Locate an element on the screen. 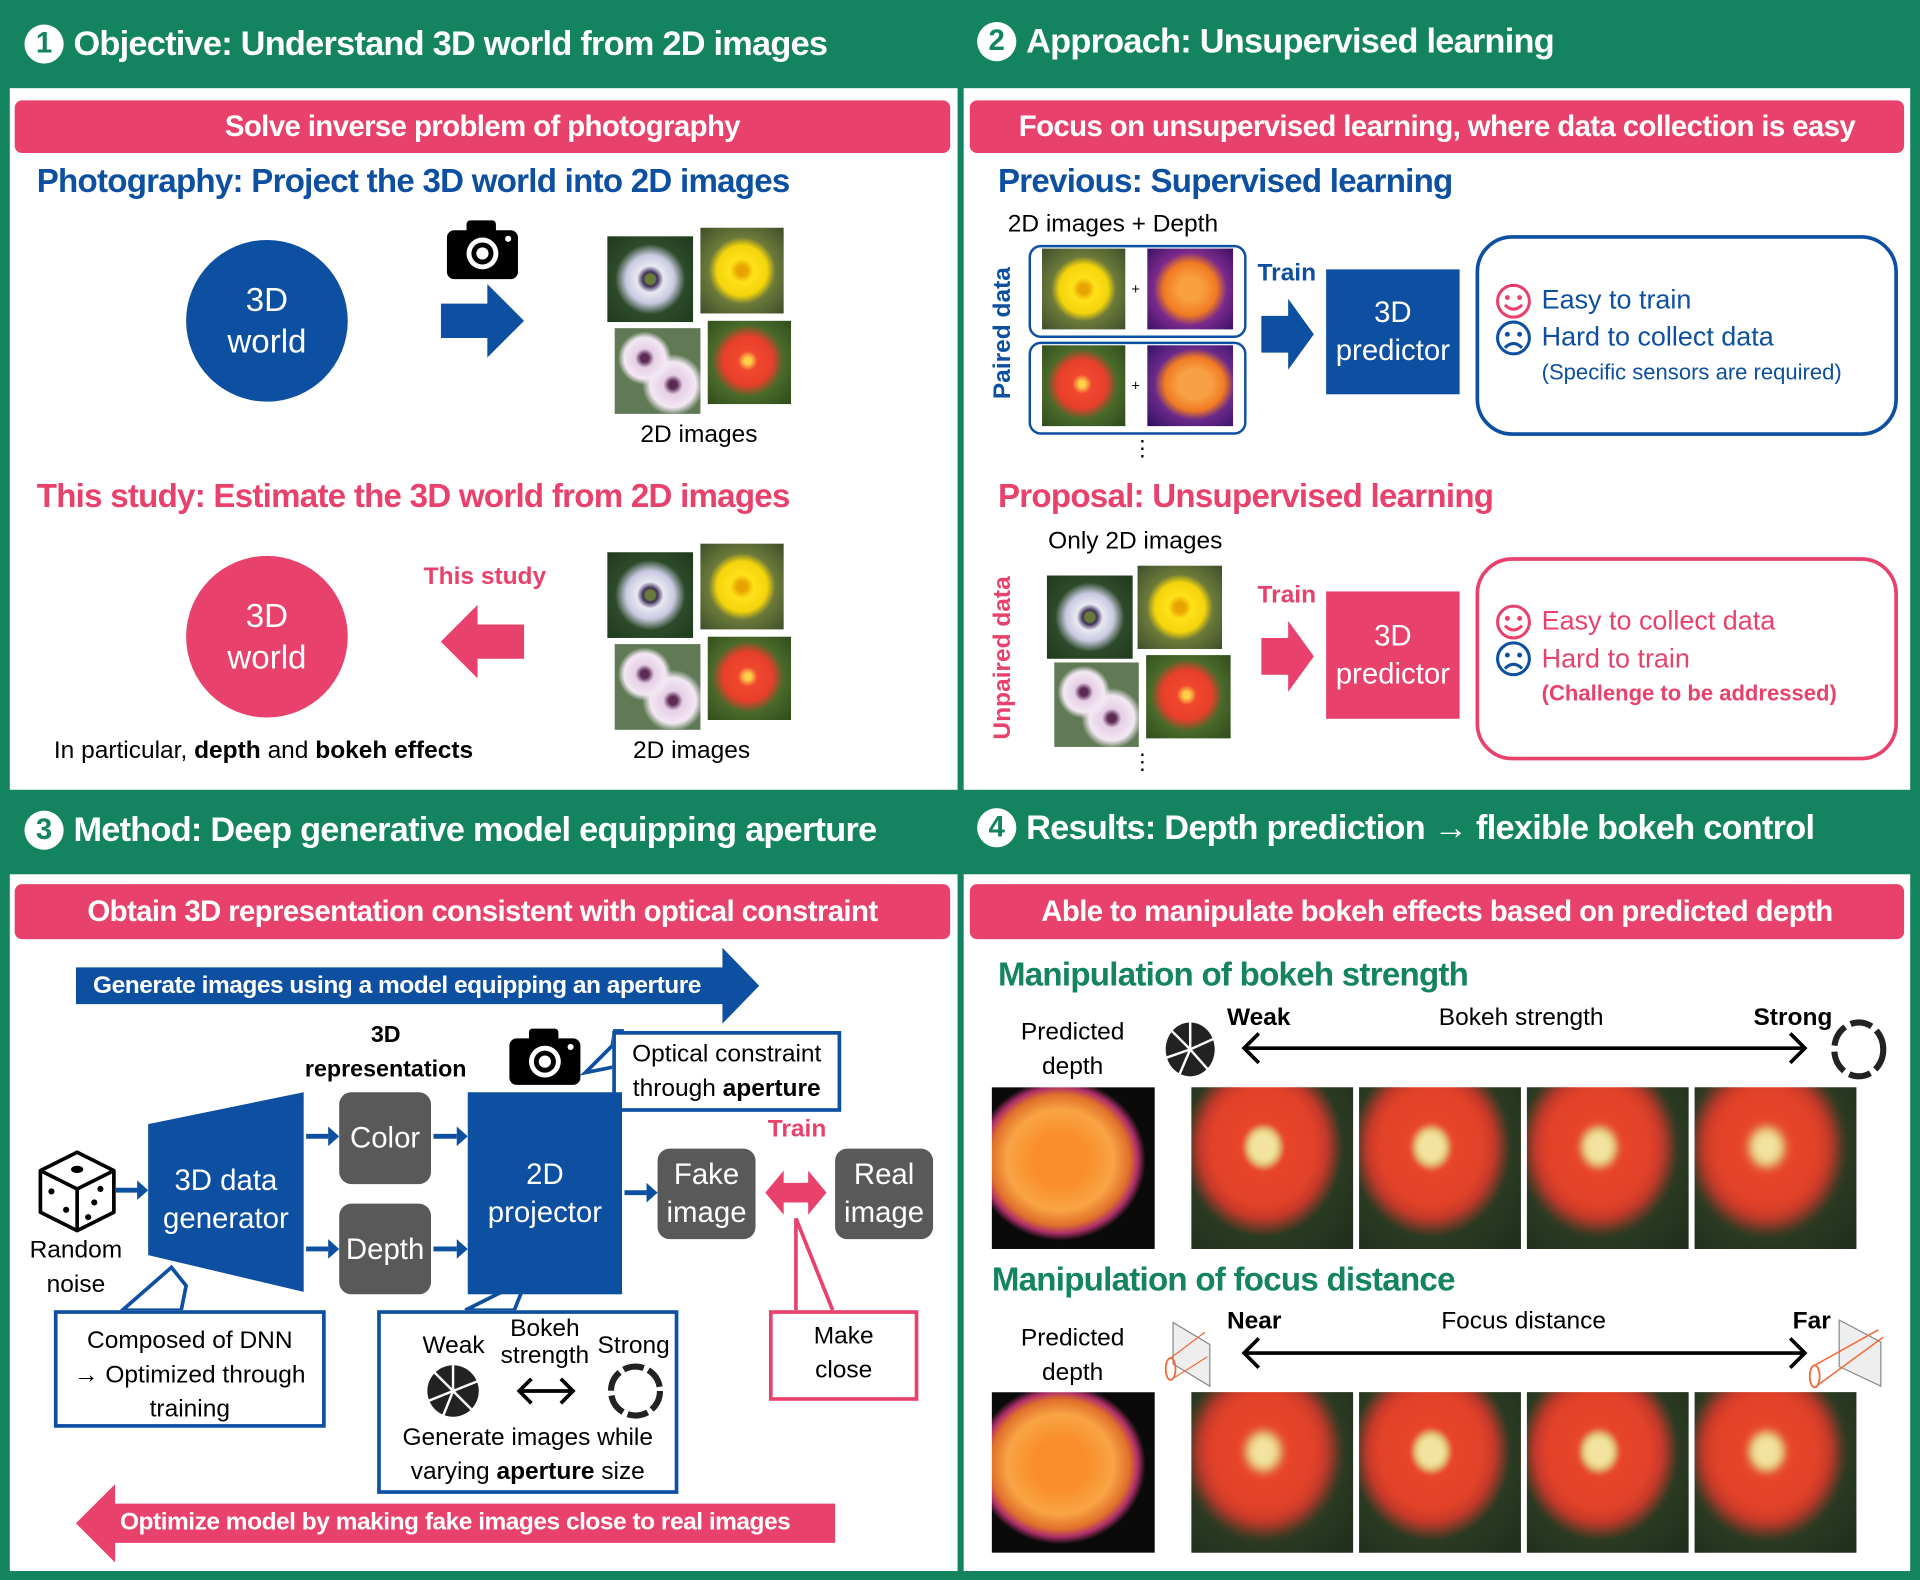 This screenshot has width=1920, height=1580. arrow-left-icon is located at coordinates (482, 641).